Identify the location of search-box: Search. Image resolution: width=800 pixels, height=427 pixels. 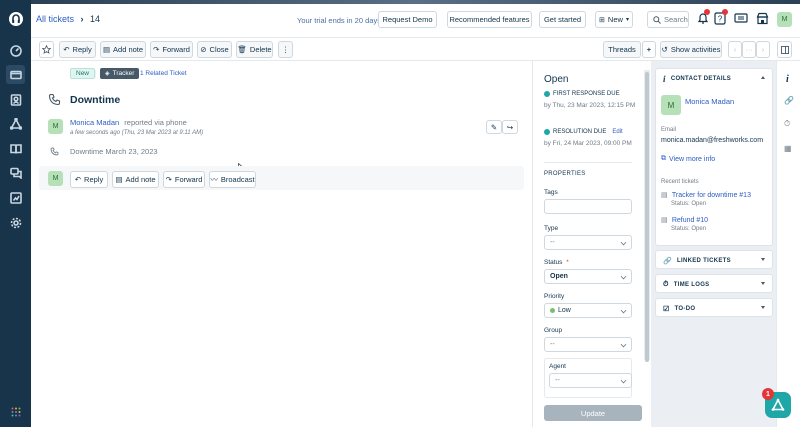
(668, 19).